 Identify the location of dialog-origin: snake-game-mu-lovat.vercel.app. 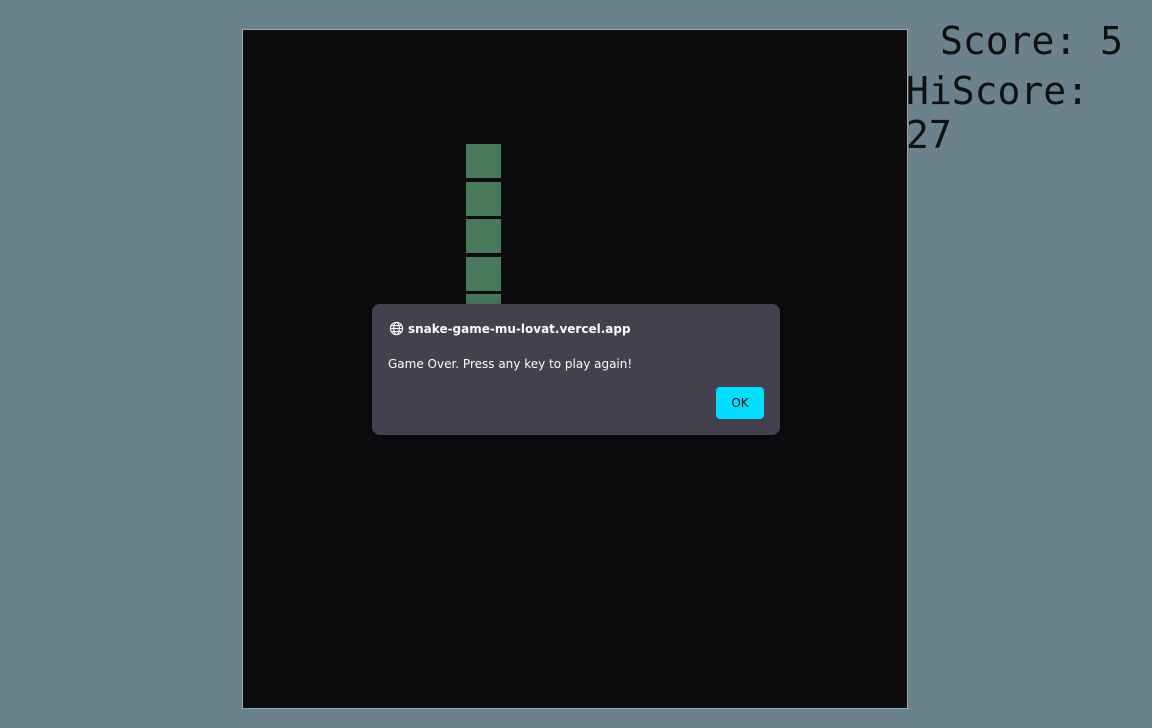
(510, 328).